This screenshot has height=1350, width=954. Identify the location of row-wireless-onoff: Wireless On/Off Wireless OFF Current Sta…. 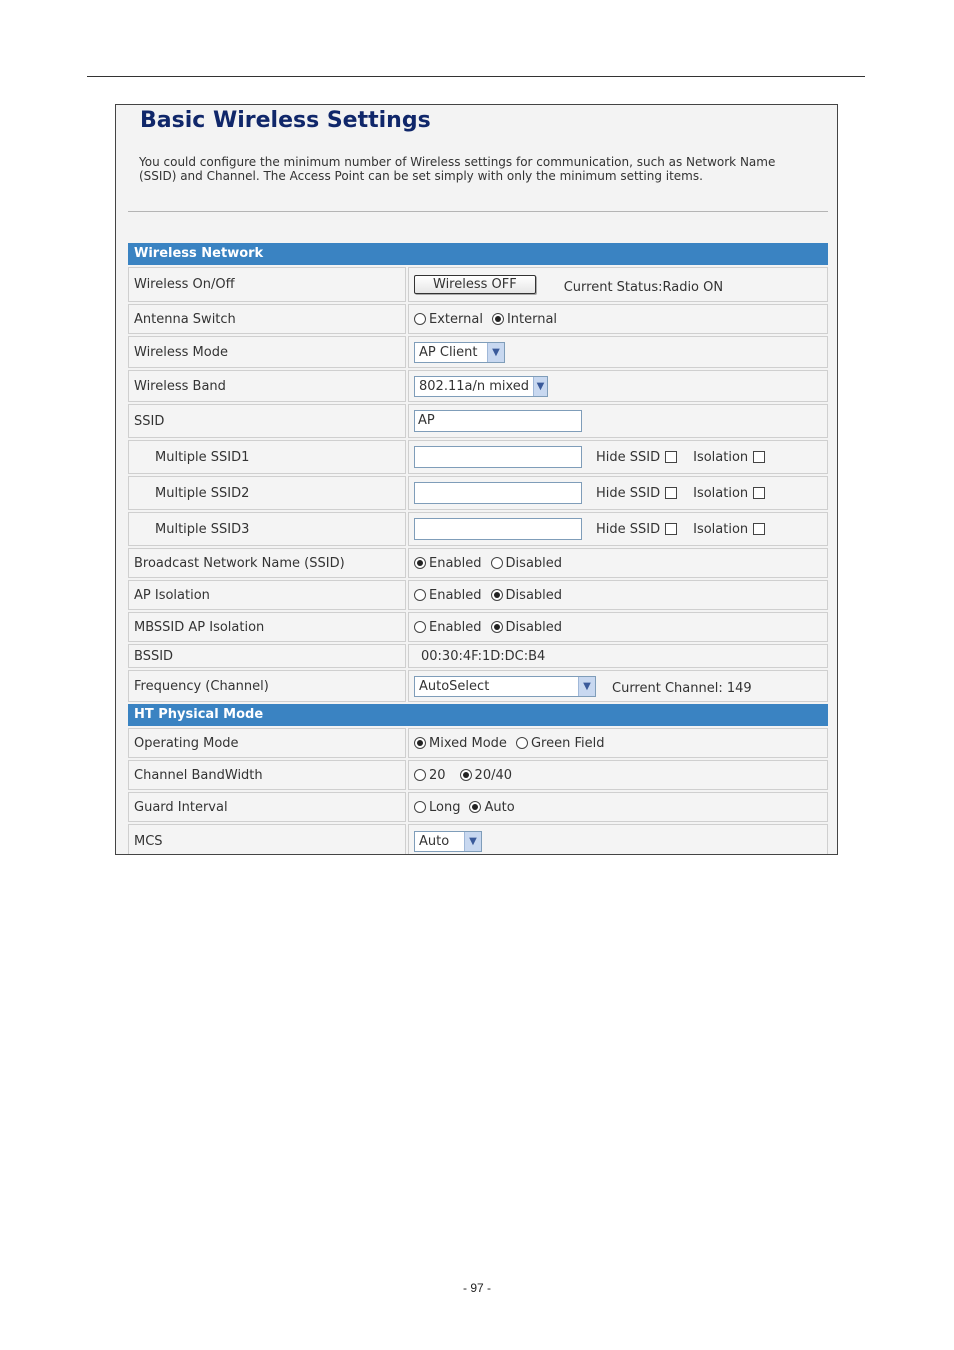
(478, 284).